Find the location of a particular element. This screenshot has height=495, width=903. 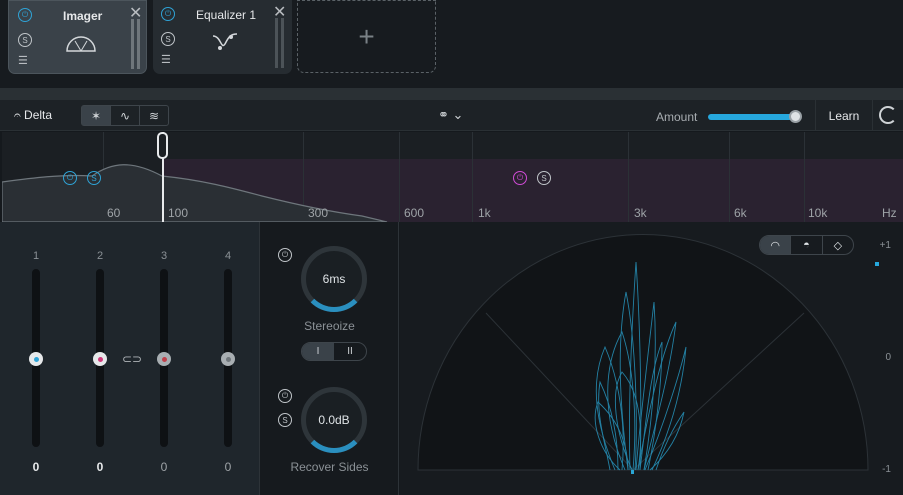

band-2-power-icon: ⏻ is located at coordinates (520, 178).